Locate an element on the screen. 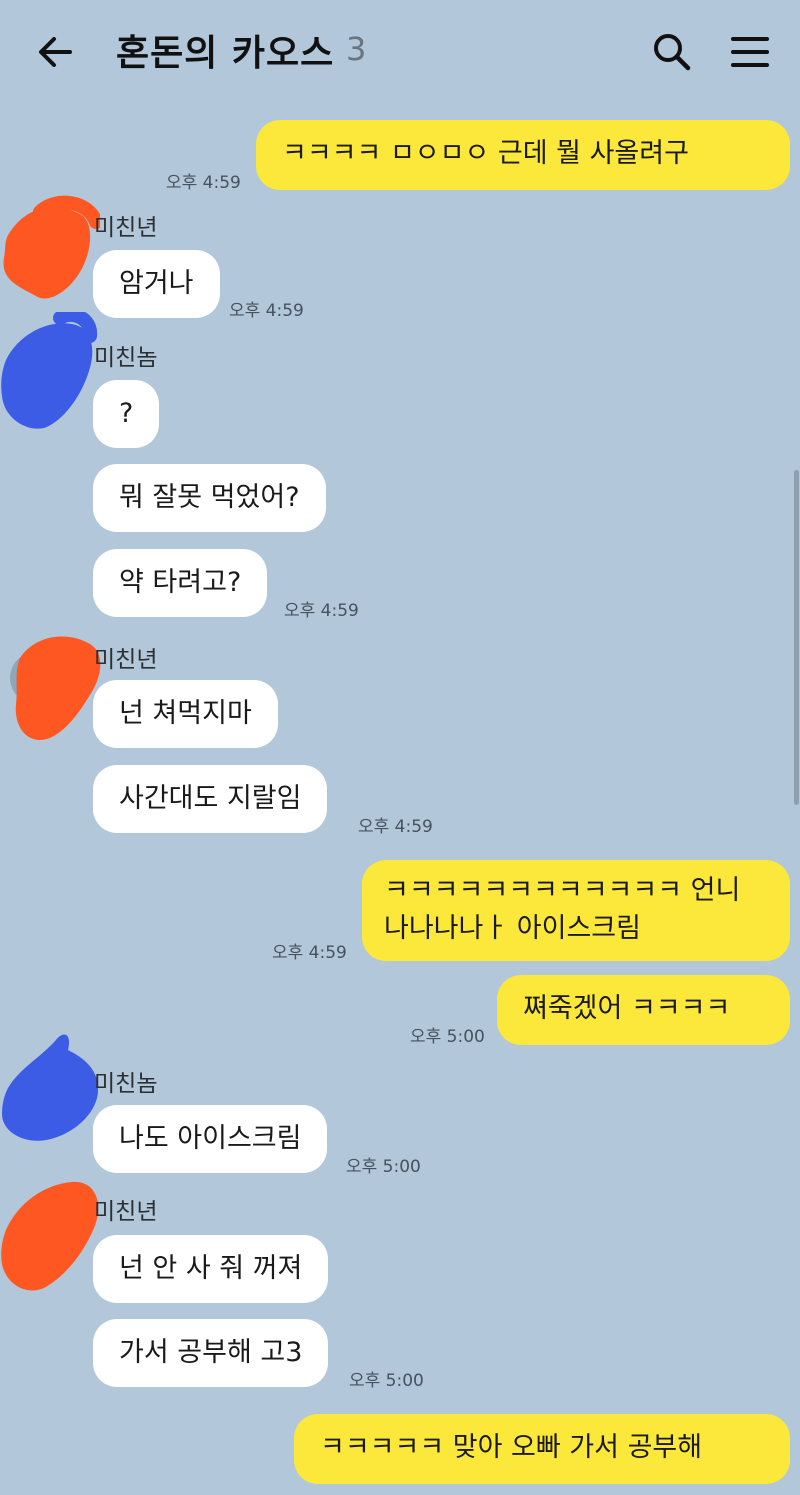  their-message-bubble: ? is located at coordinates (126, 414).